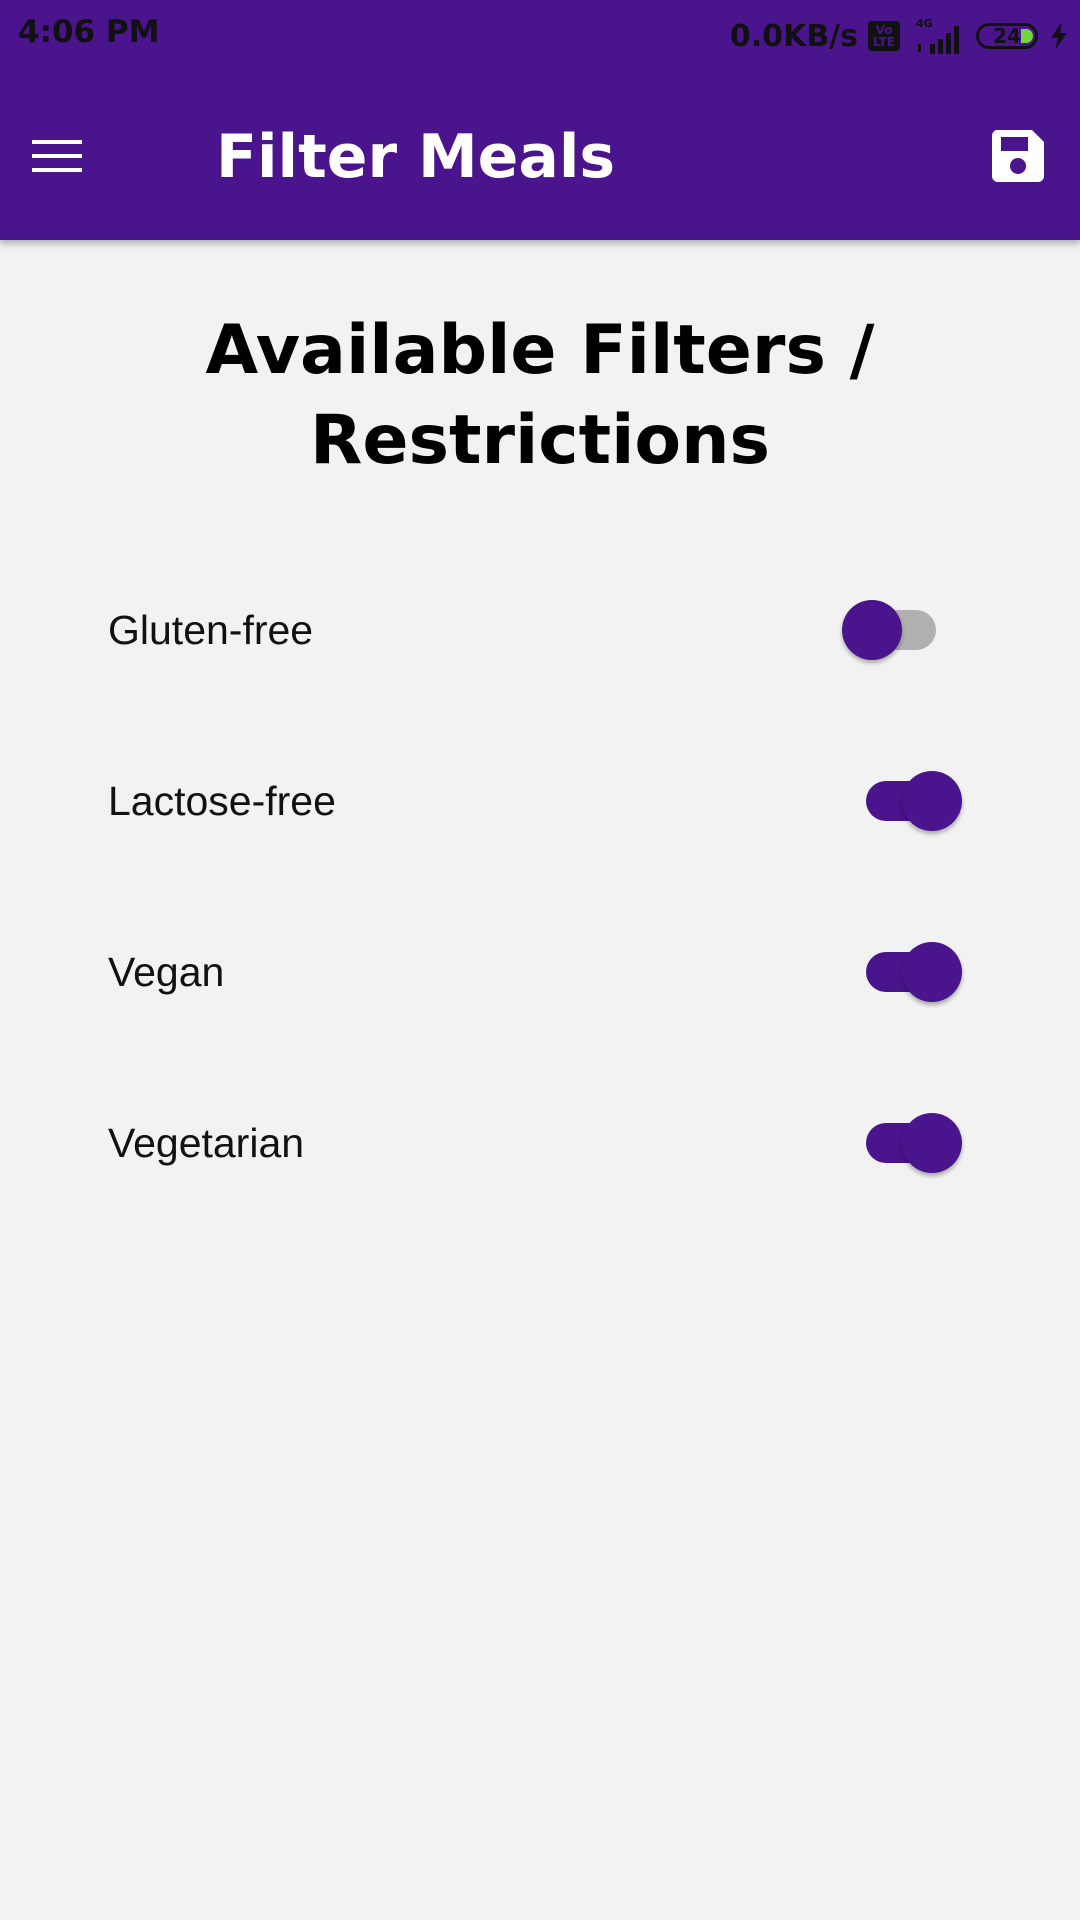 This screenshot has height=1920, width=1080. I want to click on volte-label-bottom: LTE, so click(884, 42).